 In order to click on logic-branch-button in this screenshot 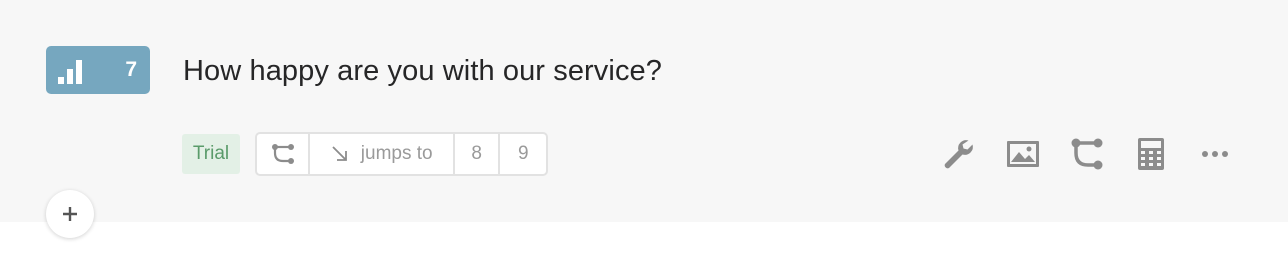, I will do `click(284, 154)`.